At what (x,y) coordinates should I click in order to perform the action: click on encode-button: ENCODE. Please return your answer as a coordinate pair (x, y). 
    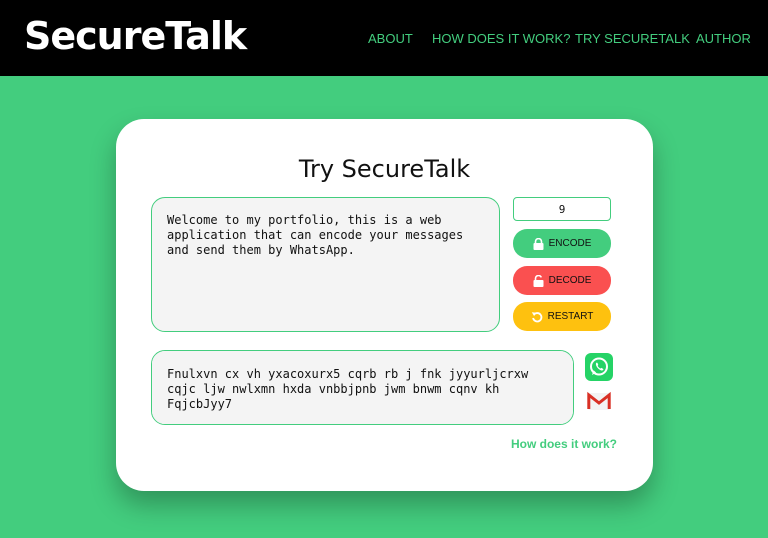
    Looking at the image, I should click on (562, 243).